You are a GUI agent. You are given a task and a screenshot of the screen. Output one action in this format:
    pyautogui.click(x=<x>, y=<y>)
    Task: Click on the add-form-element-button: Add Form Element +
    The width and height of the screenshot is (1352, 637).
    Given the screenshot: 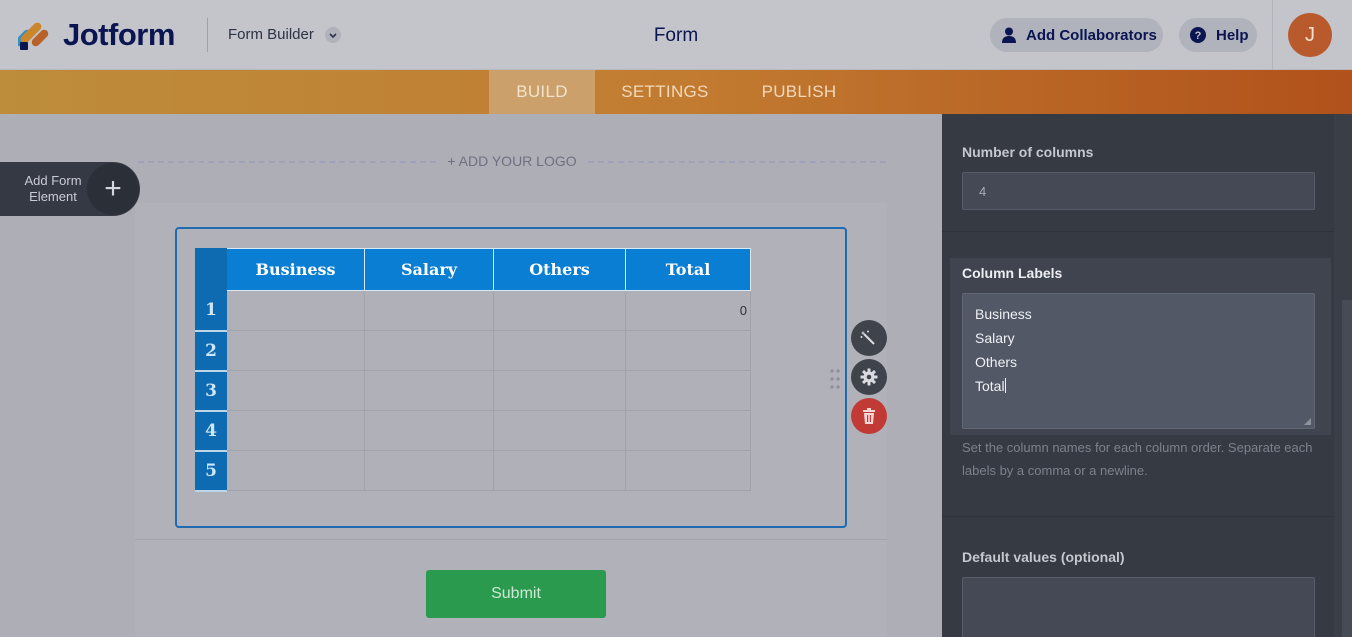 What is the action you would take?
    pyautogui.click(x=70, y=189)
    